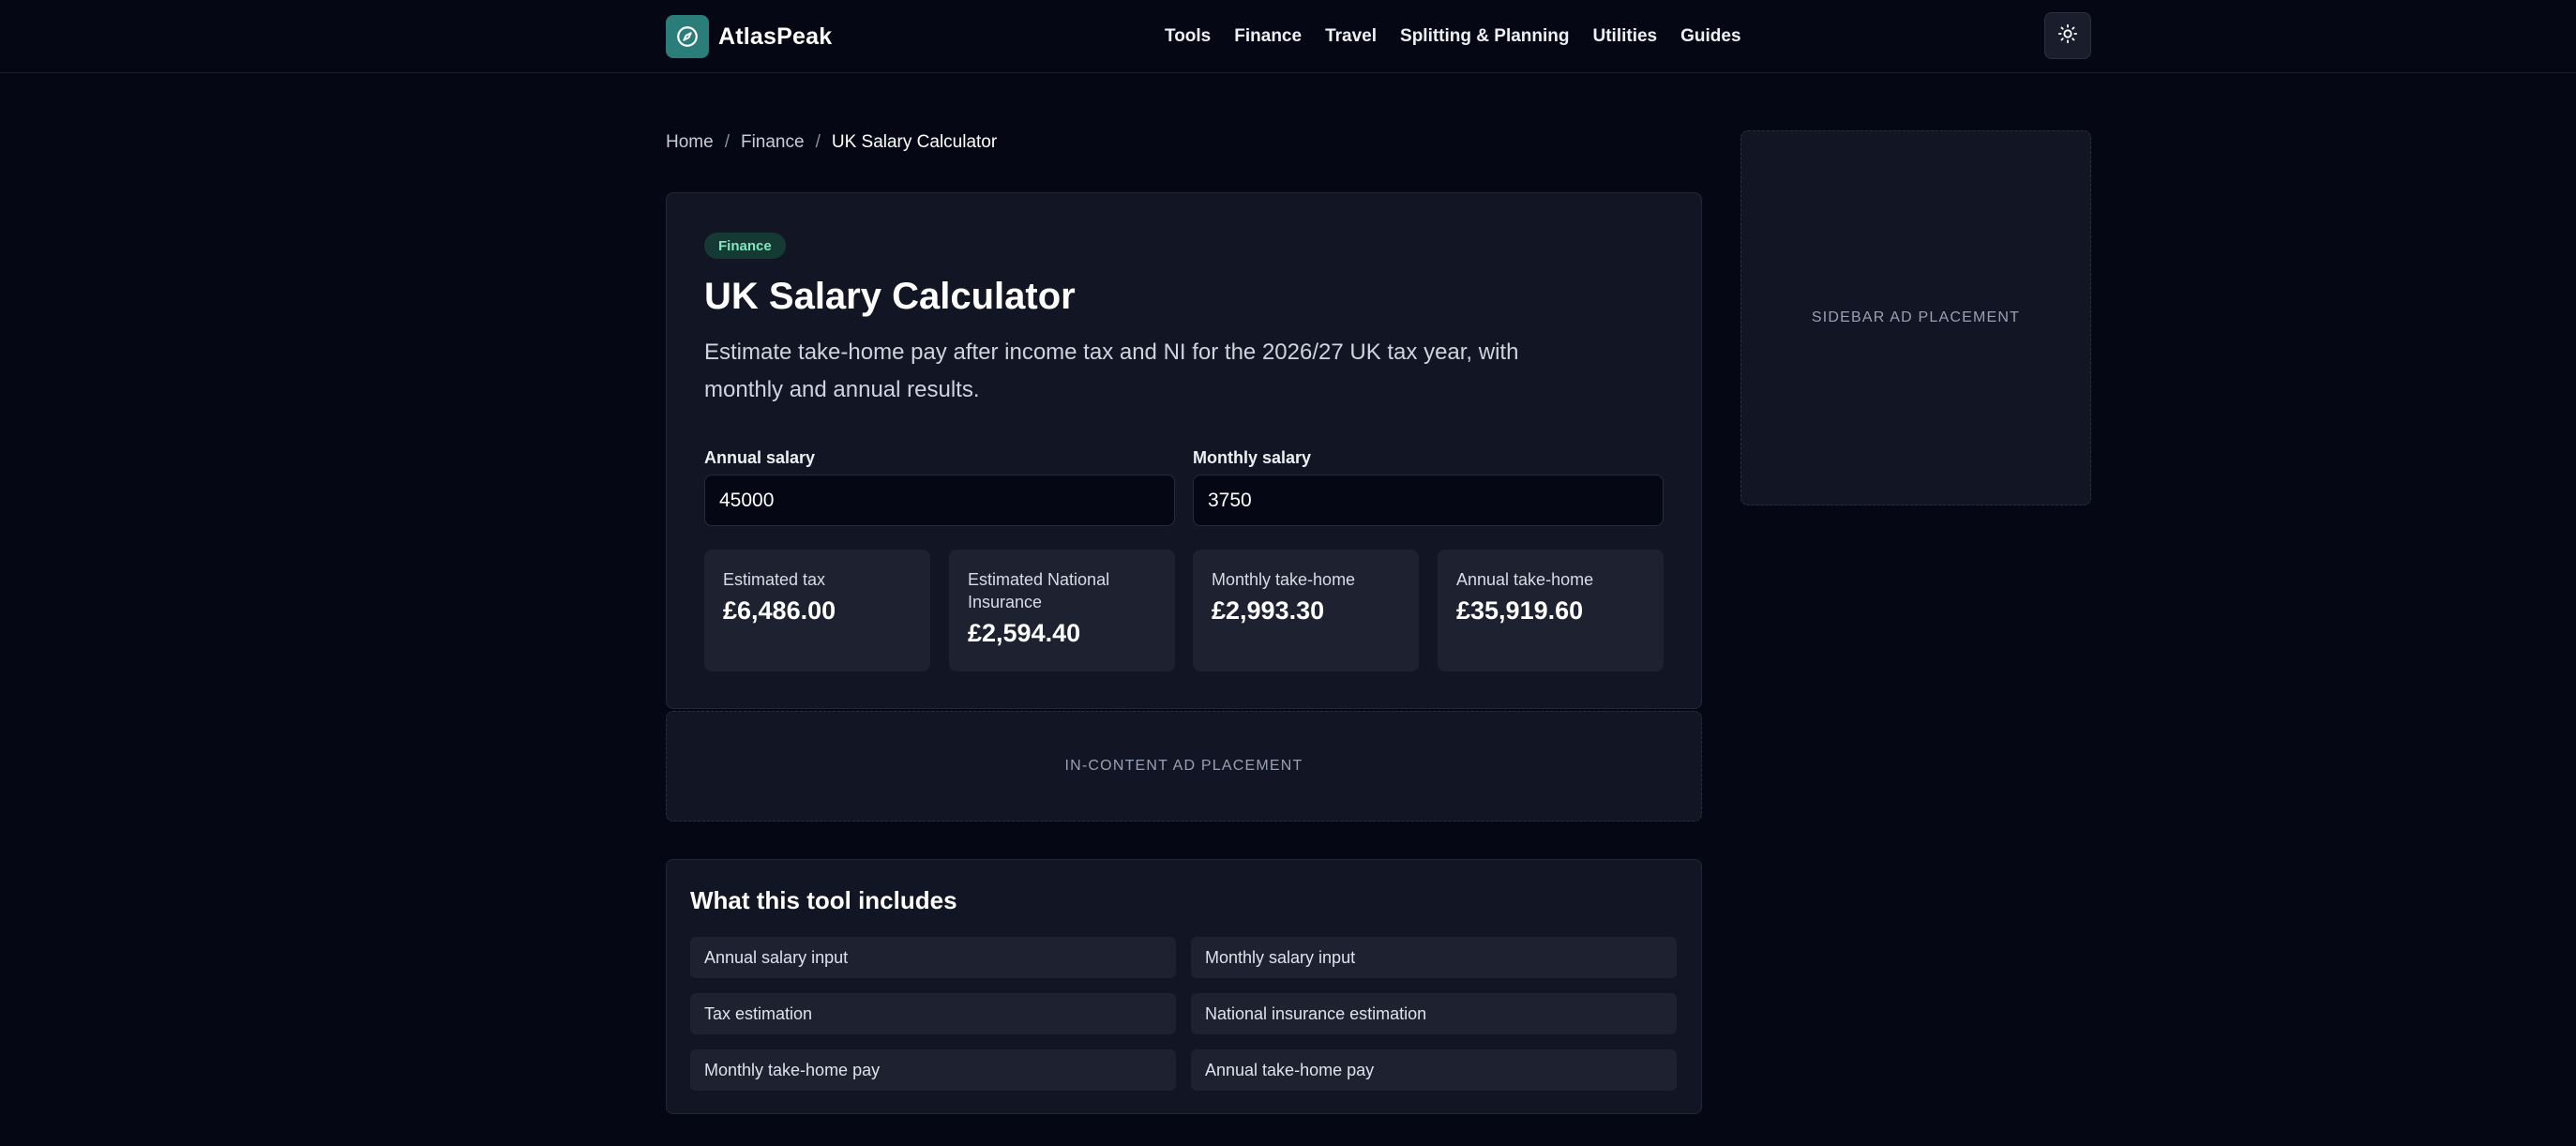  What do you see at coordinates (1268, 36) in the screenshot?
I see `nav-finance: Finance` at bounding box center [1268, 36].